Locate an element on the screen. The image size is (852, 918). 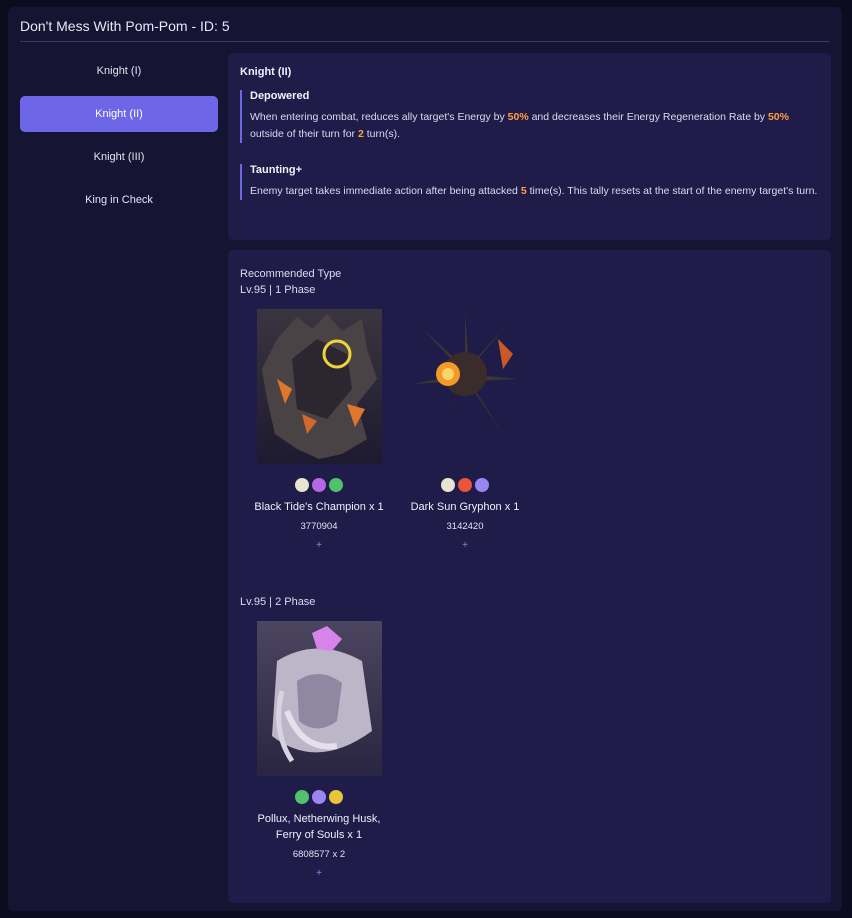
sidebar-item-knight-1: Knight (I) is located at coordinates (119, 71).